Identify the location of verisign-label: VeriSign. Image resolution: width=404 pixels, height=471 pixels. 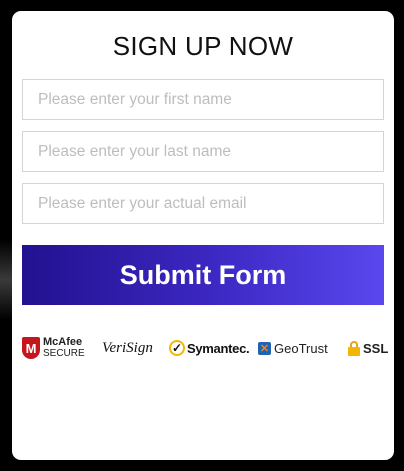
(127, 347).